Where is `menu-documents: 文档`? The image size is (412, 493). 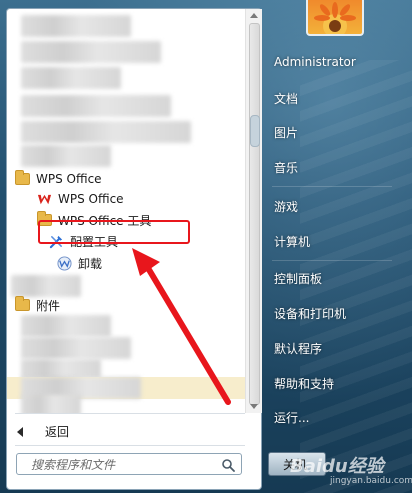 menu-documents: 文档 is located at coordinates (286, 98).